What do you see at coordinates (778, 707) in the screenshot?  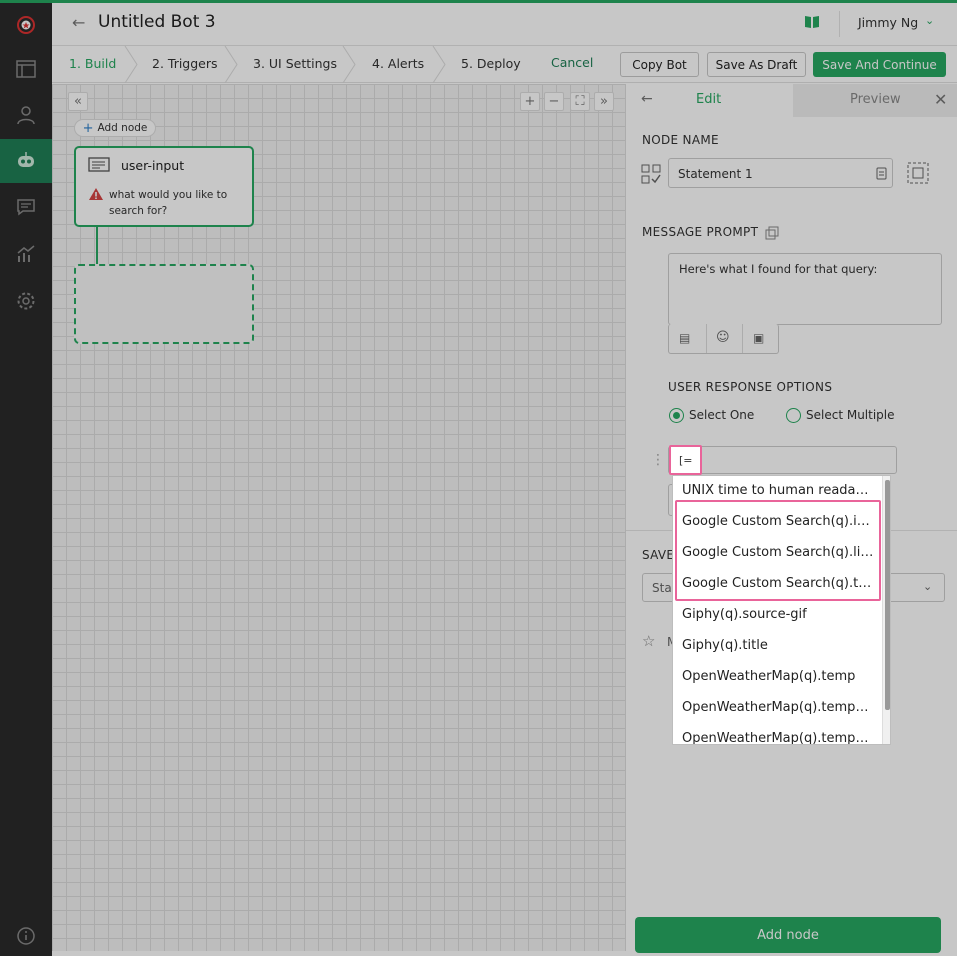 I see `dropdown-item: OpenWeatherMap(q).temp_min` at bounding box center [778, 707].